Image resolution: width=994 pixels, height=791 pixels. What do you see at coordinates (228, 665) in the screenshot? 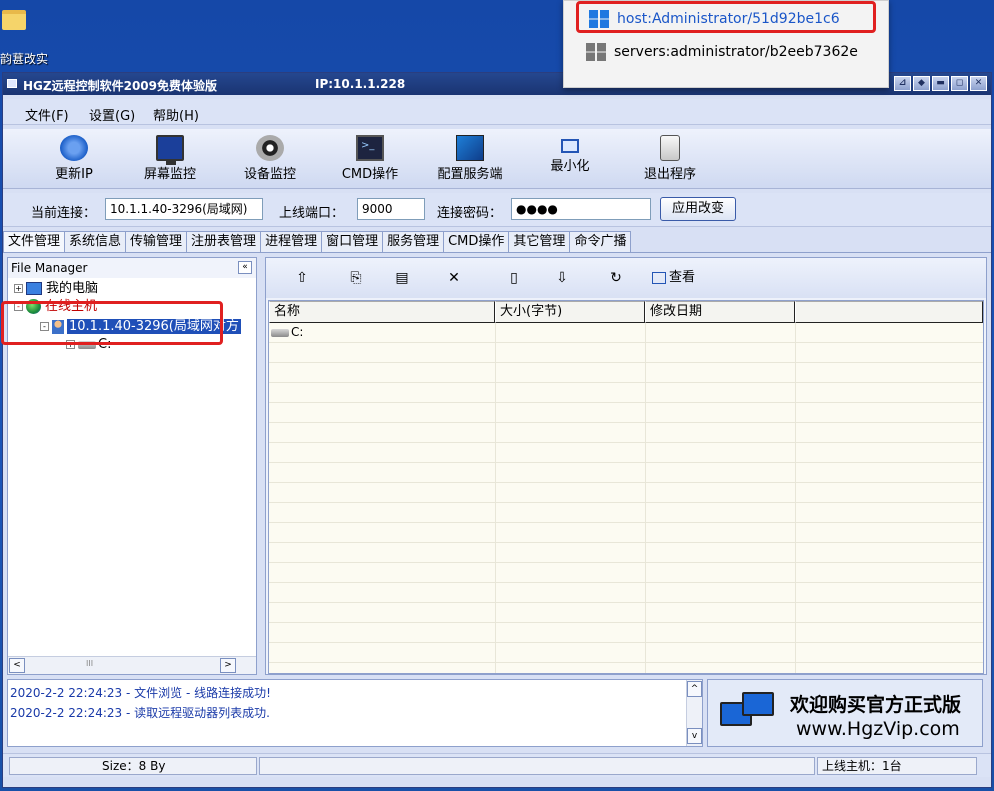
I see `scroll-right-button: >` at bounding box center [228, 665].